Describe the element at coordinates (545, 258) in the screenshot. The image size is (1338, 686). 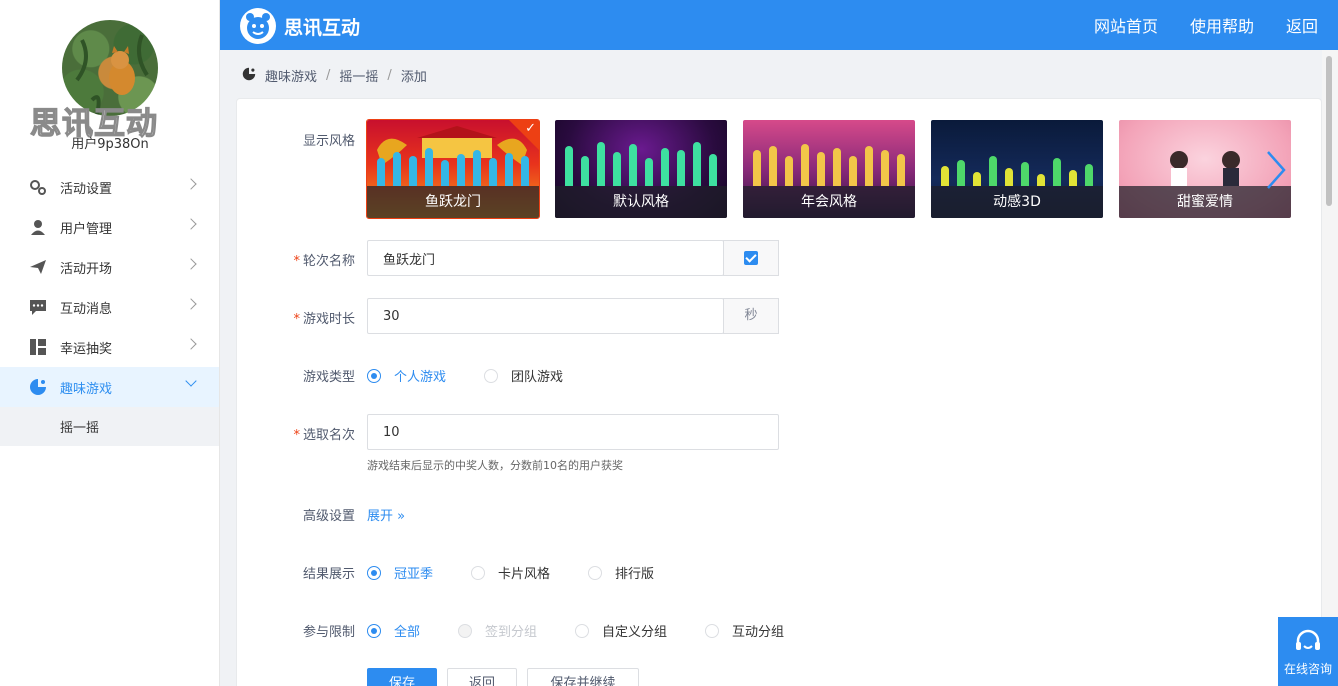
I see `round-name-input` at that location.